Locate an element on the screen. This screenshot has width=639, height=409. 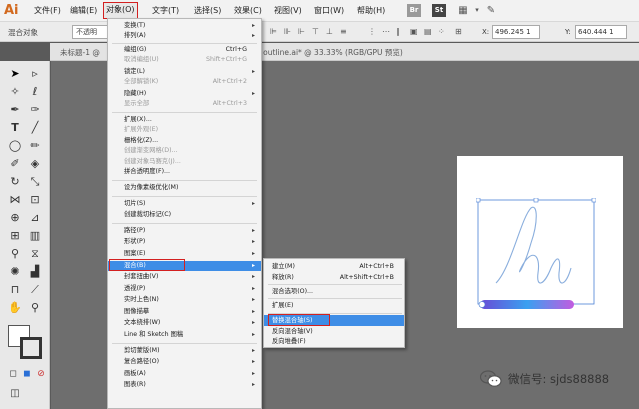
chevron-down-icon: ▾ is located at coordinates (477, 10).